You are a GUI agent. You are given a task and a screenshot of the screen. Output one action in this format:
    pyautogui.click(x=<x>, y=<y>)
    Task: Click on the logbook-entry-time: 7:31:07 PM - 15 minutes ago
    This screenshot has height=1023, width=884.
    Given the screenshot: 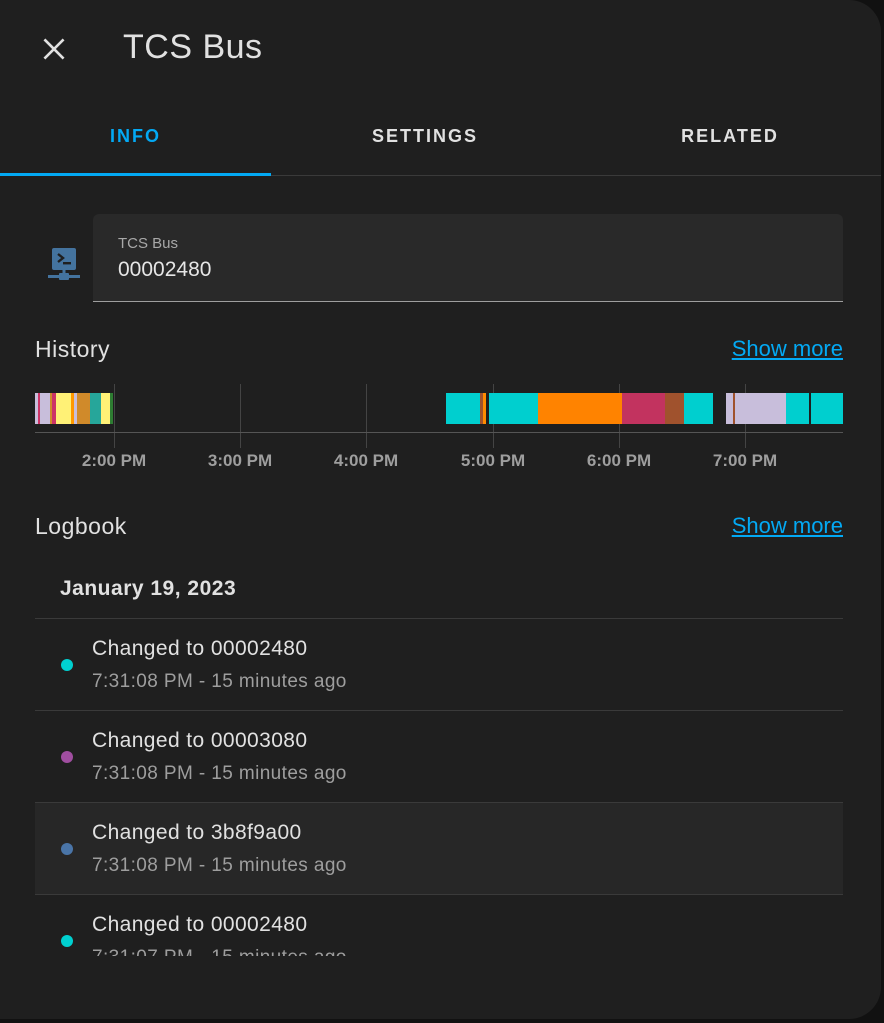 What is the action you would take?
    pyautogui.click(x=219, y=951)
    